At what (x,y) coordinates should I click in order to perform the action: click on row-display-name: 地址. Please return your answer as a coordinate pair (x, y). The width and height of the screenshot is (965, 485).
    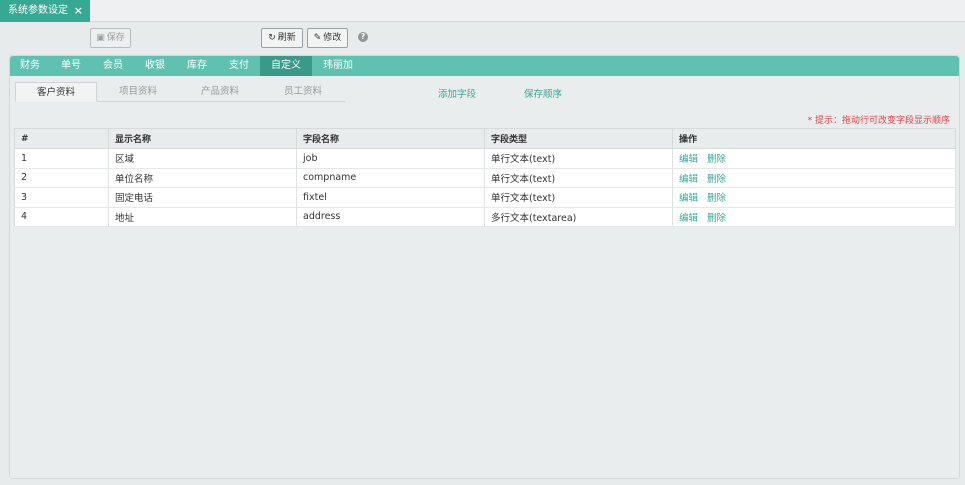
    Looking at the image, I should click on (202, 217).